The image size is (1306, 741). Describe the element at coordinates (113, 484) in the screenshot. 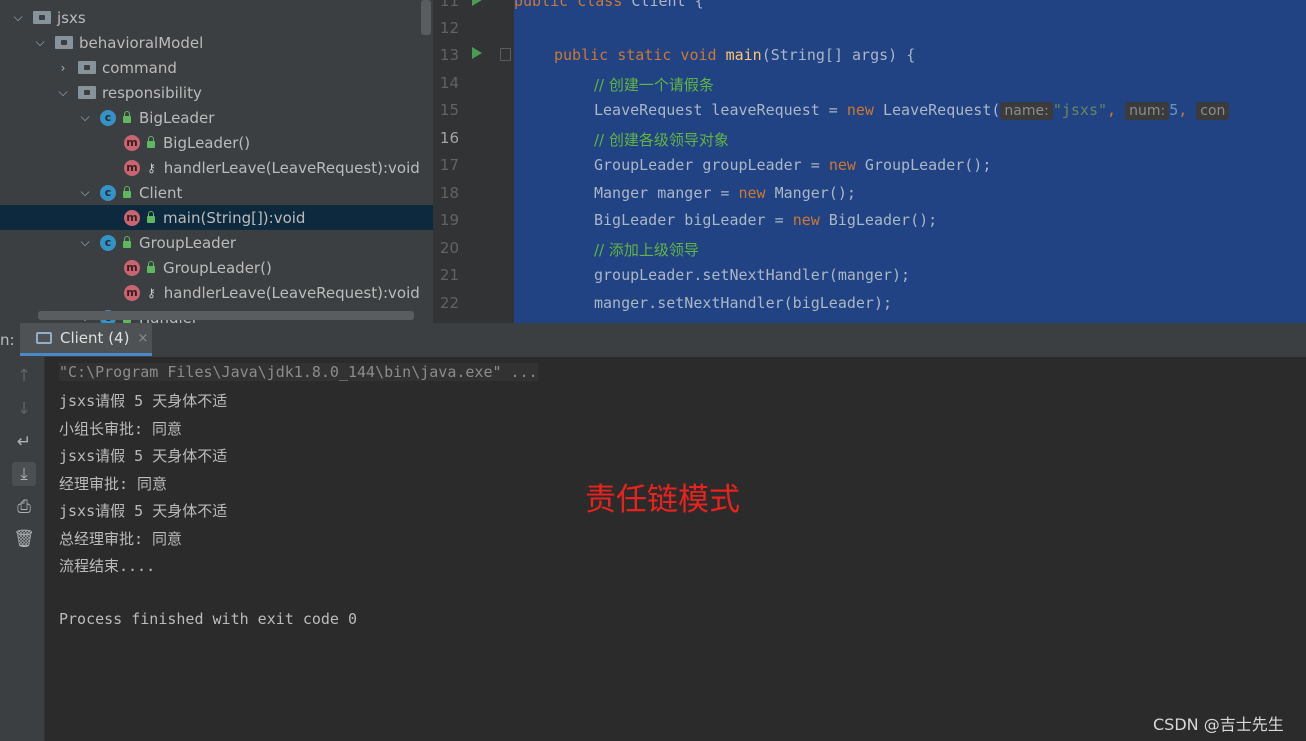

I see `console-line: 经理审批: 同意` at that location.